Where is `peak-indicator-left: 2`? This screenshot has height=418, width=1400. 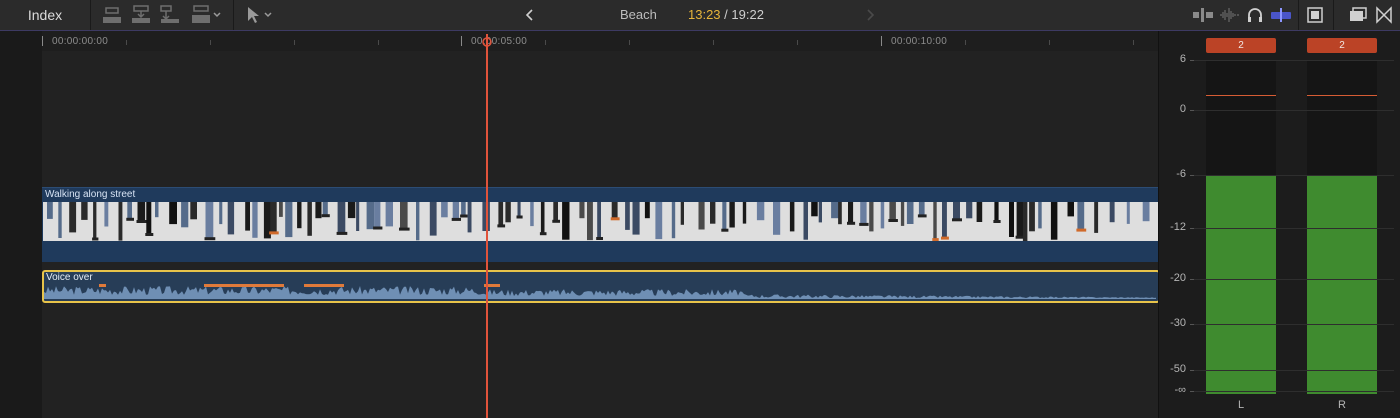
peak-indicator-left: 2 is located at coordinates (1241, 45).